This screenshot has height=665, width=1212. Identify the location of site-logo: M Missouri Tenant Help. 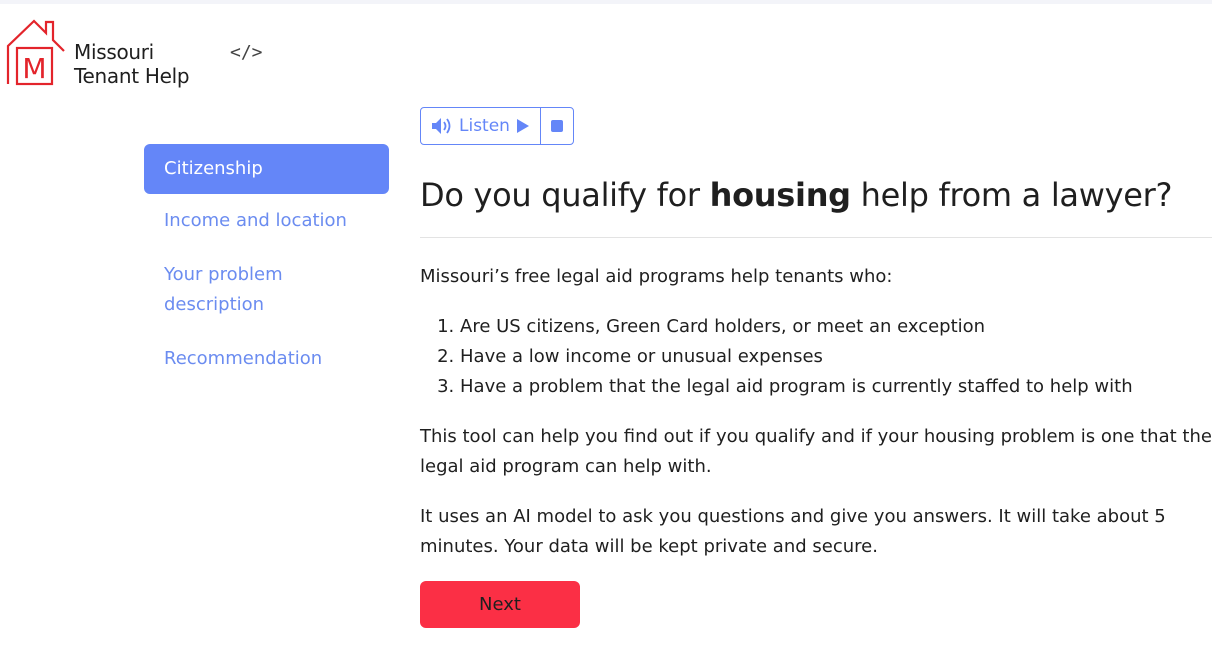
(111, 54).